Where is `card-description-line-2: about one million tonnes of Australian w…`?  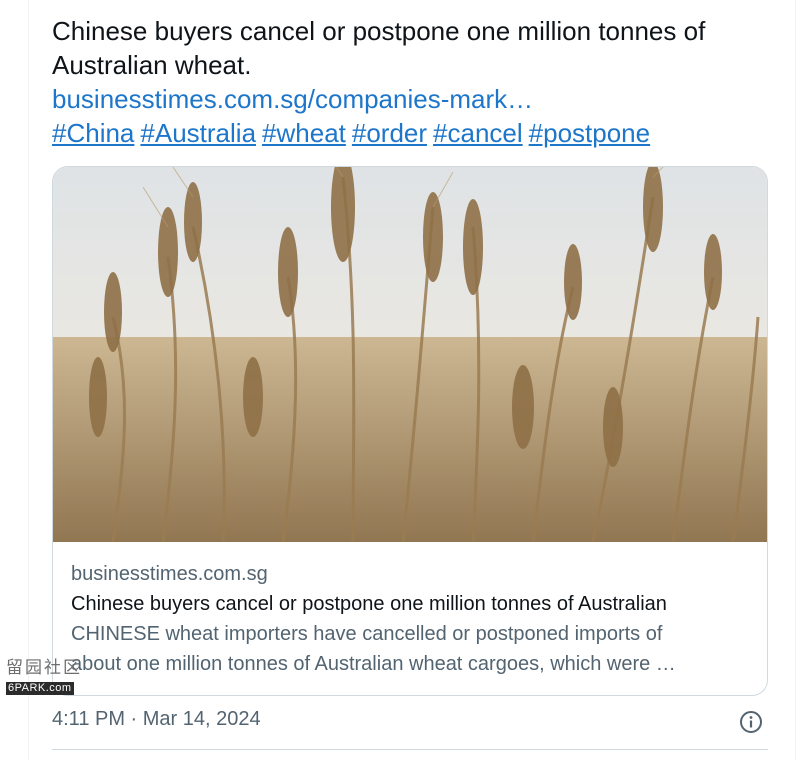 card-description-line-2: about one million tonnes of Australian w… is located at coordinates (373, 664).